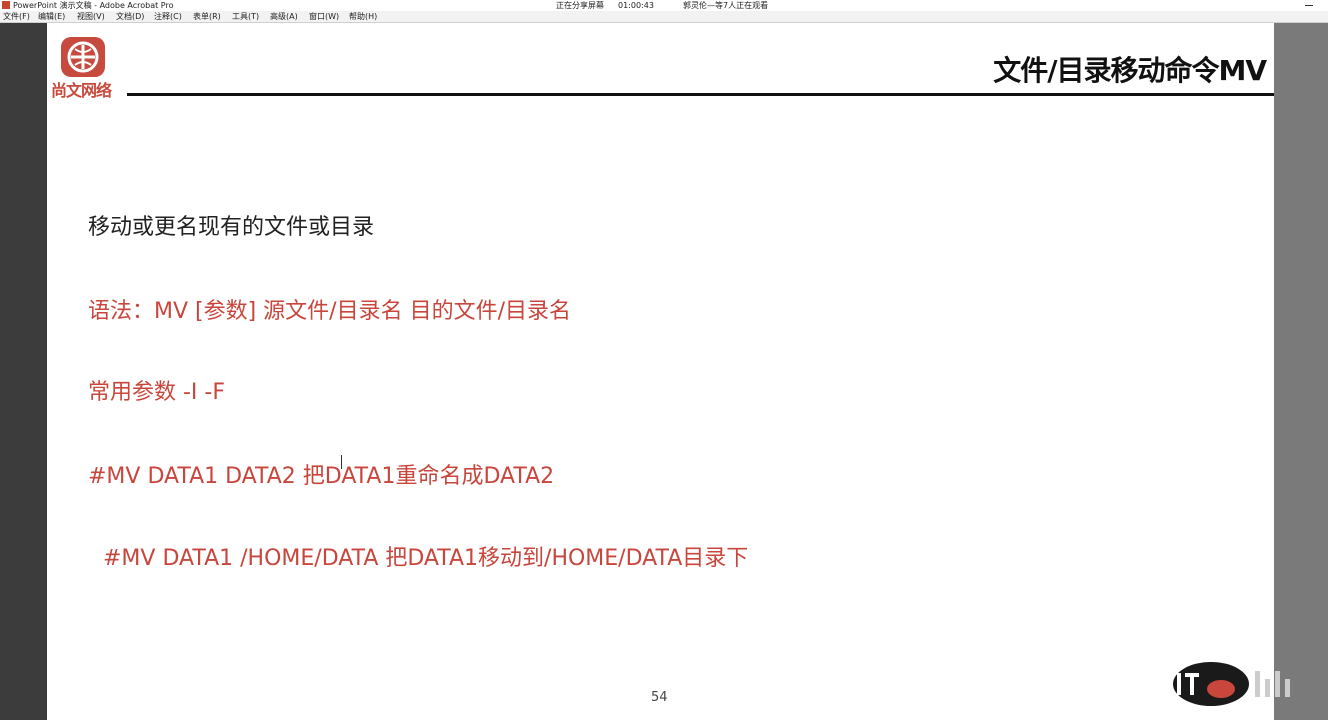 The image size is (1328, 720). Describe the element at coordinates (91, 16) in the screenshot. I see `menu-view: 视图(V)` at that location.